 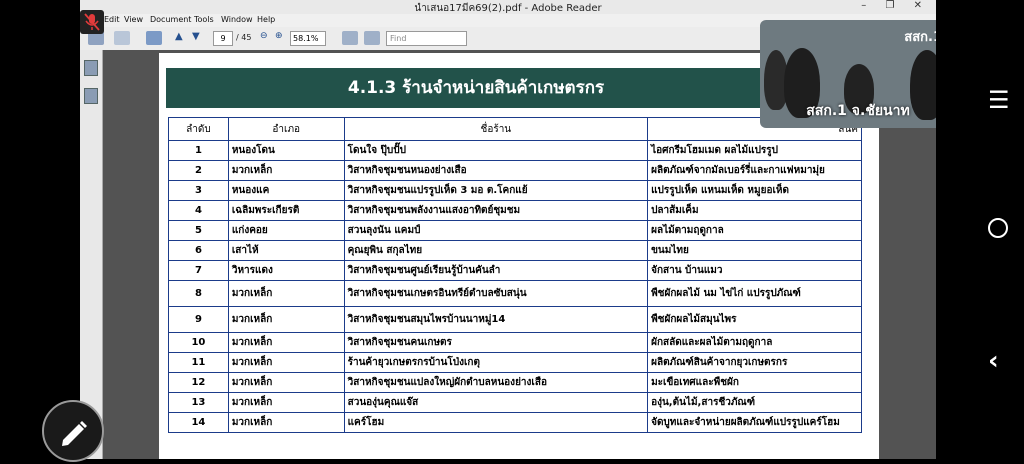 I want to click on window-controls: – ❐ ✕, so click(x=895, y=5).